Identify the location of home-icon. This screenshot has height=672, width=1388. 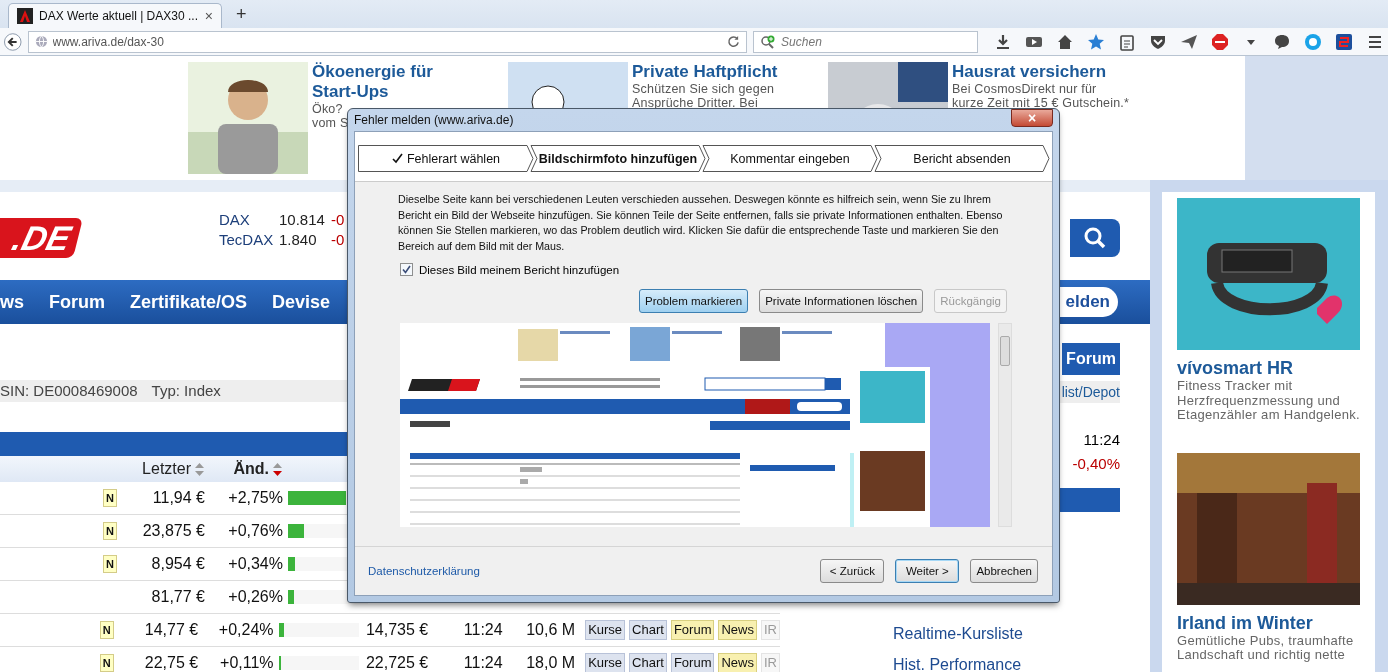
(1065, 41).